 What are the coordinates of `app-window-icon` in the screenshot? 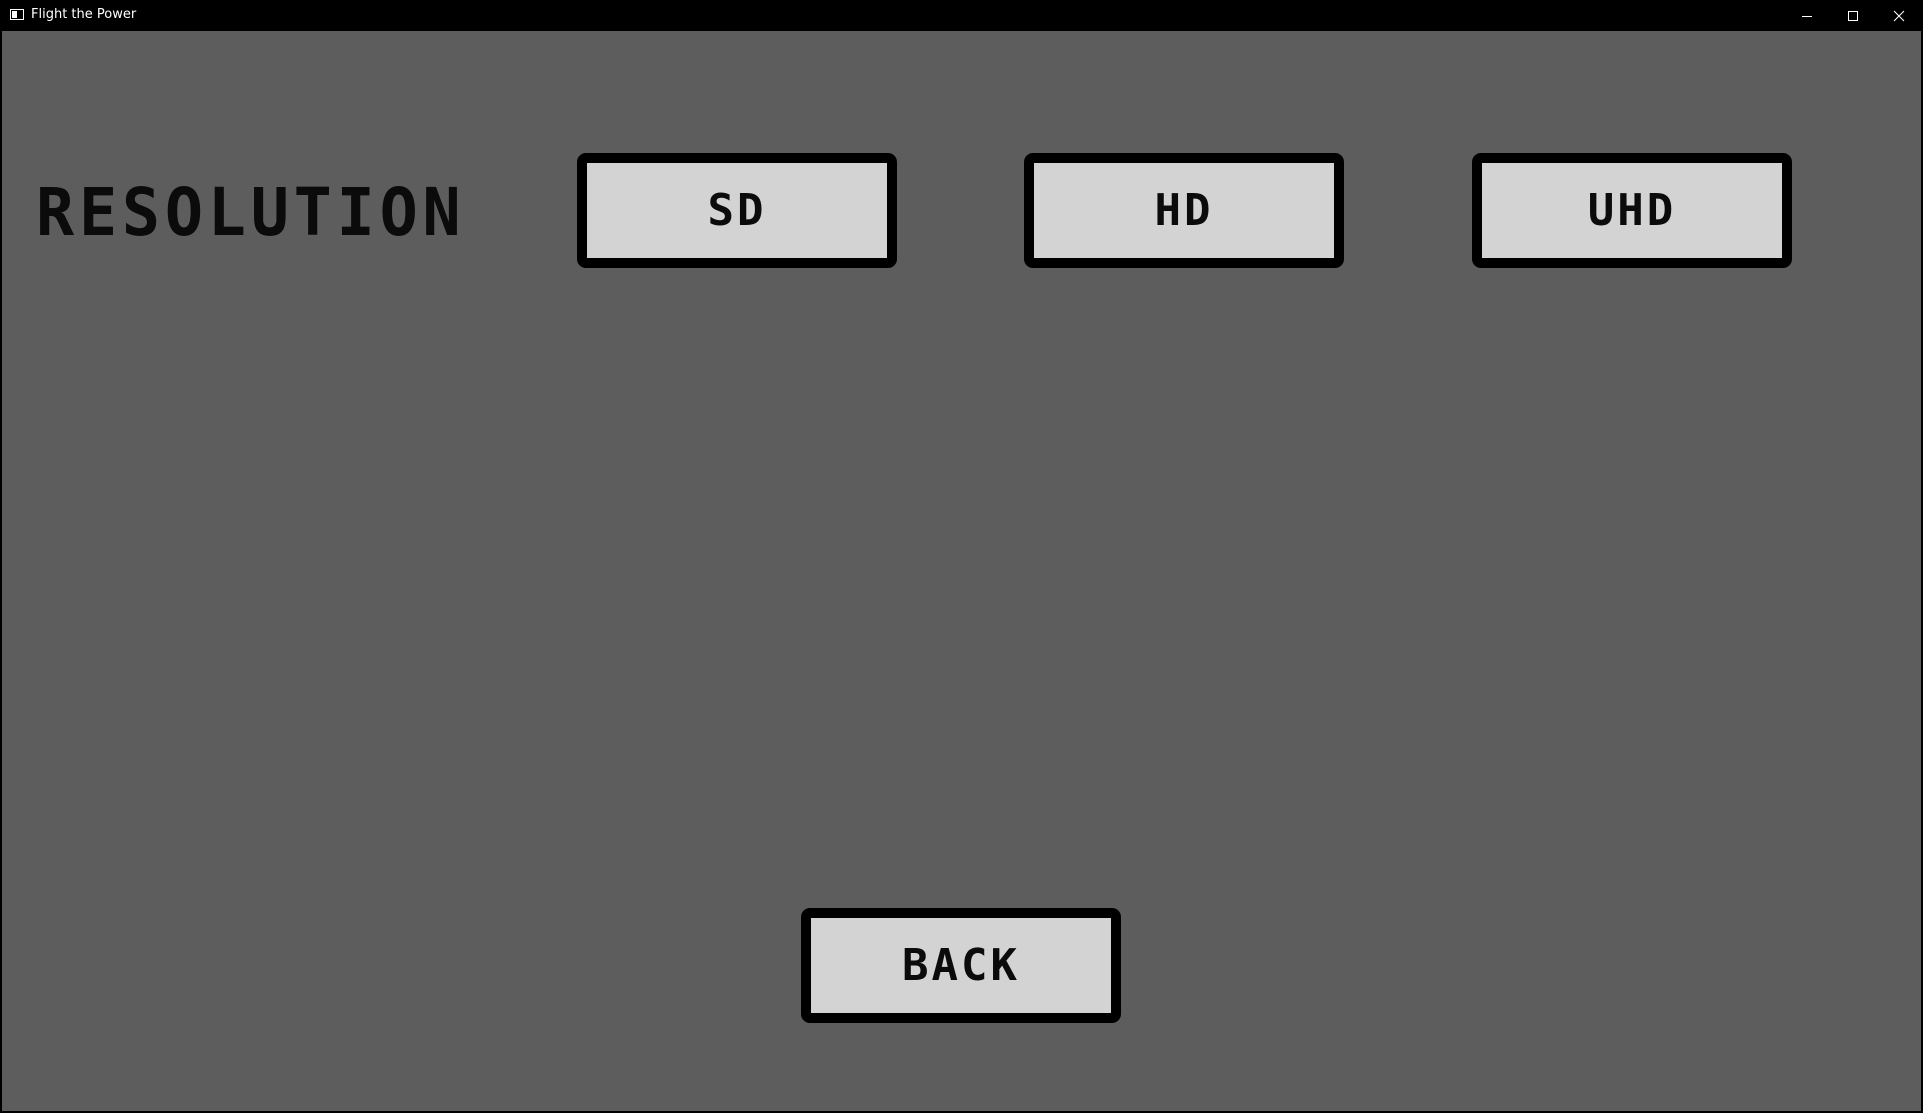 It's located at (17, 14).